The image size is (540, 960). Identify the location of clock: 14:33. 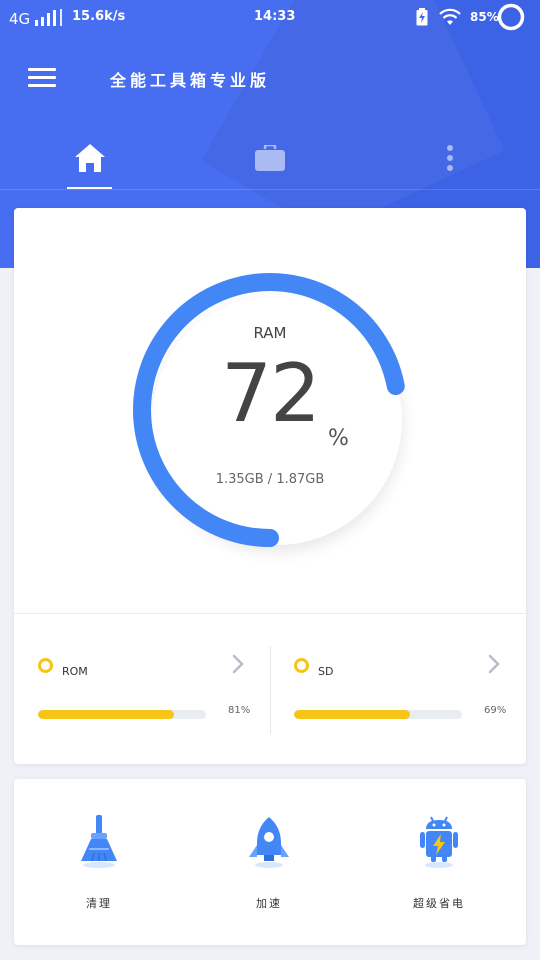
(275, 16).